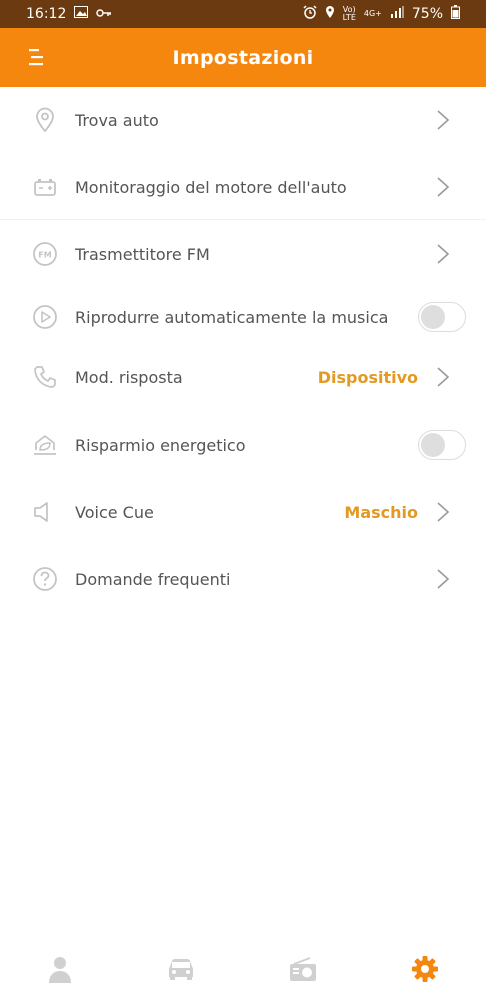  I want to click on setting-label: Riprodurre automaticamente la musica, so click(232, 317).